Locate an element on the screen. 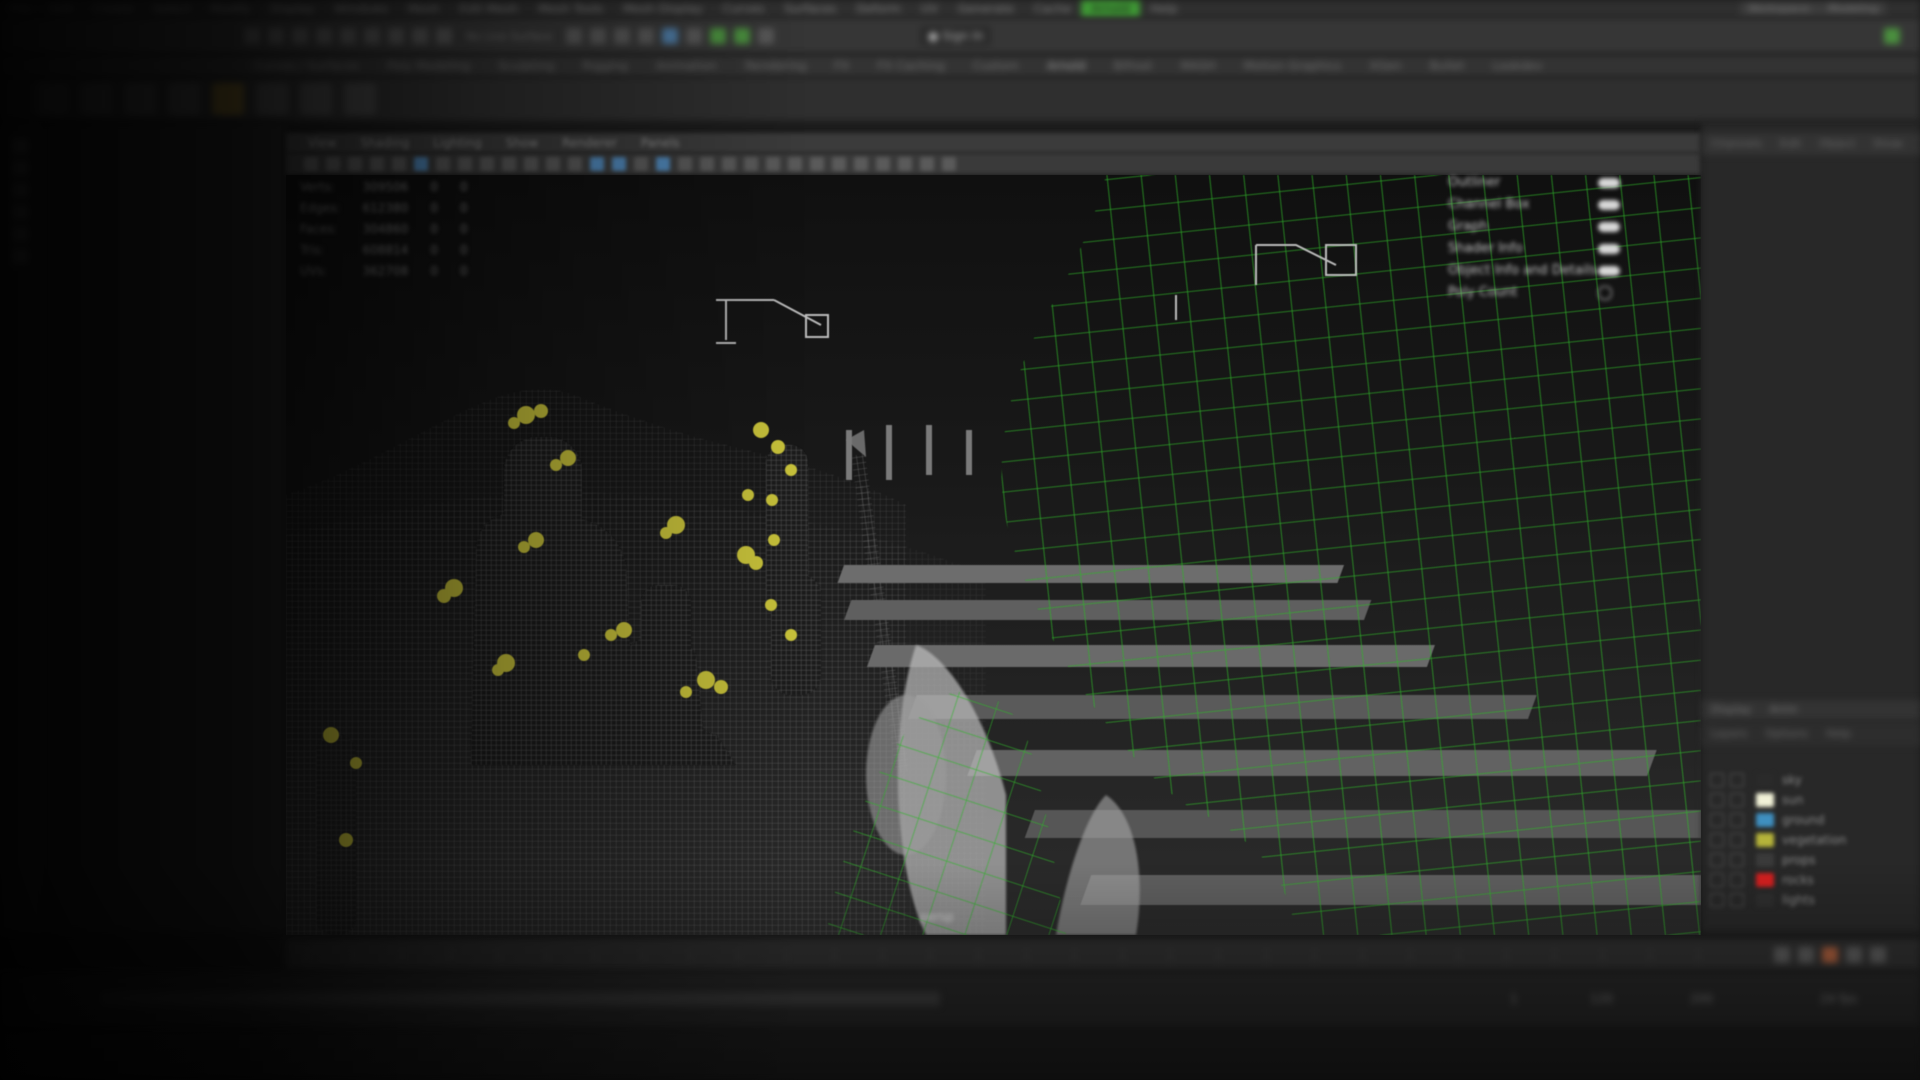 Image resolution: width=1920 pixels, height=1080 pixels. shelf-tab-animation: Animation is located at coordinates (686, 66).